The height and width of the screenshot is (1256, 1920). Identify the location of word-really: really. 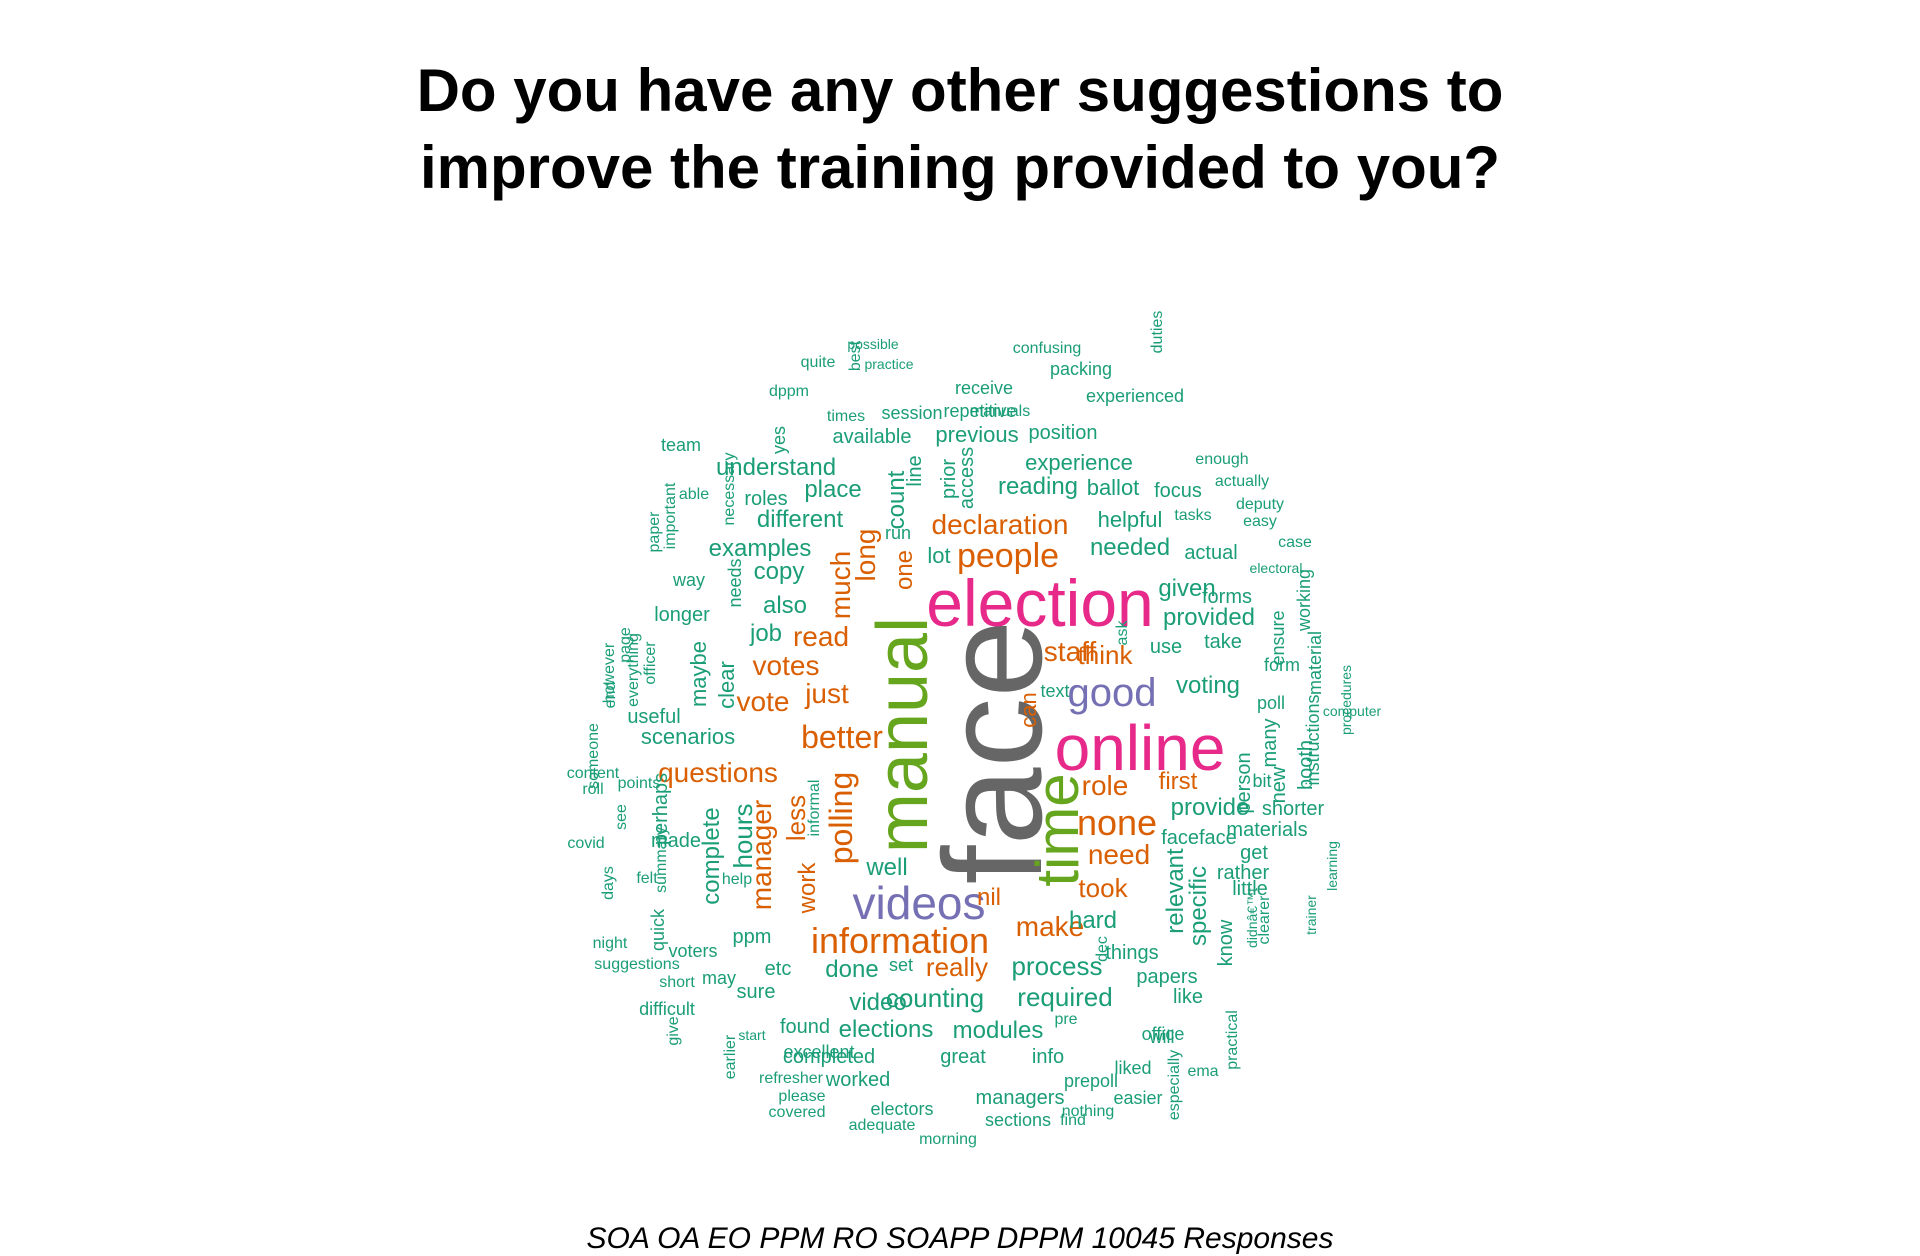
(957, 967).